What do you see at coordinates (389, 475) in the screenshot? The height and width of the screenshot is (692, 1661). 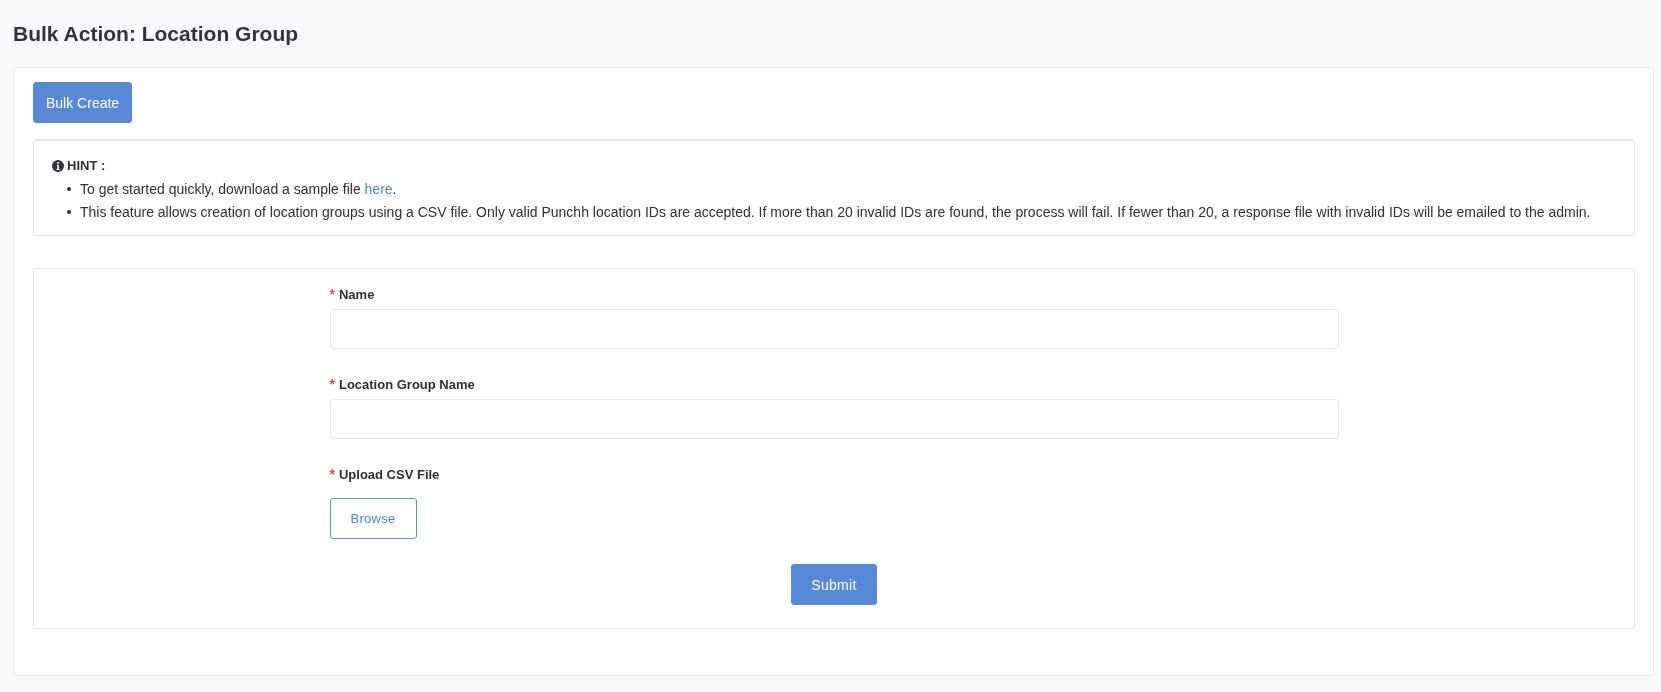 I see `field-label: Upload CSV File` at bounding box center [389, 475].